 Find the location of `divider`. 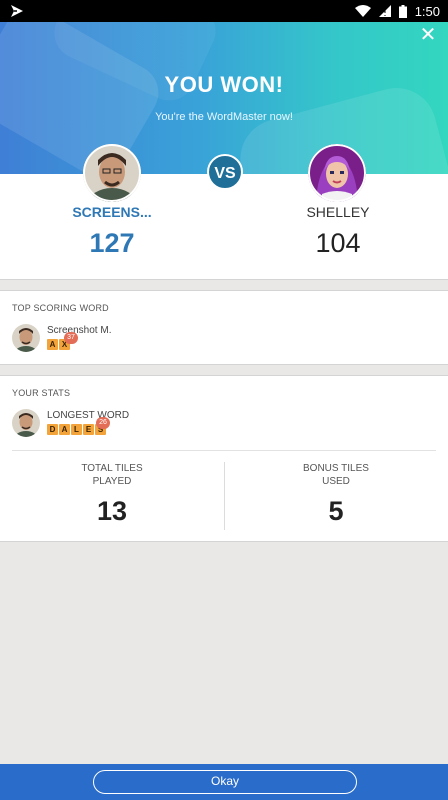

divider is located at coordinates (224, 450).